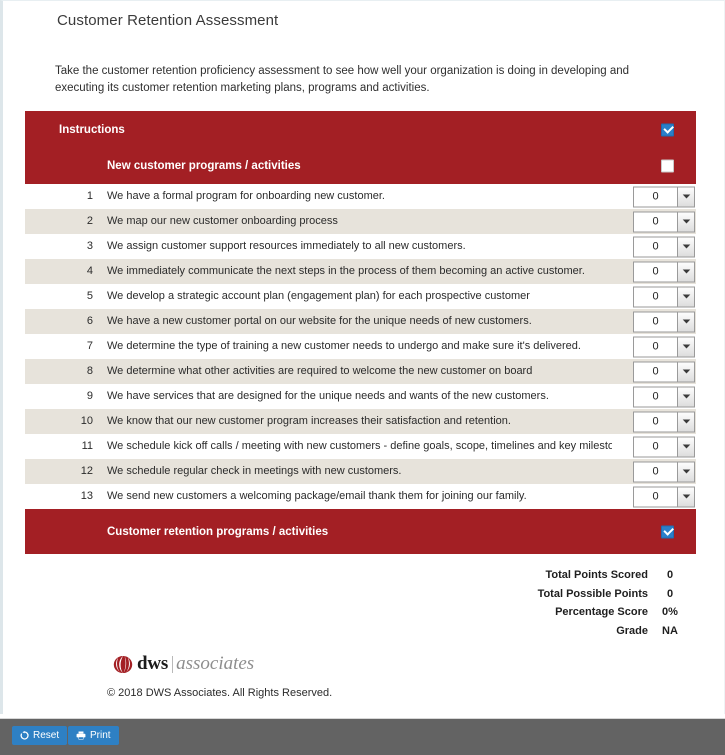 The height and width of the screenshot is (755, 725). What do you see at coordinates (173, 664) in the screenshot?
I see `logo-divider` at bounding box center [173, 664].